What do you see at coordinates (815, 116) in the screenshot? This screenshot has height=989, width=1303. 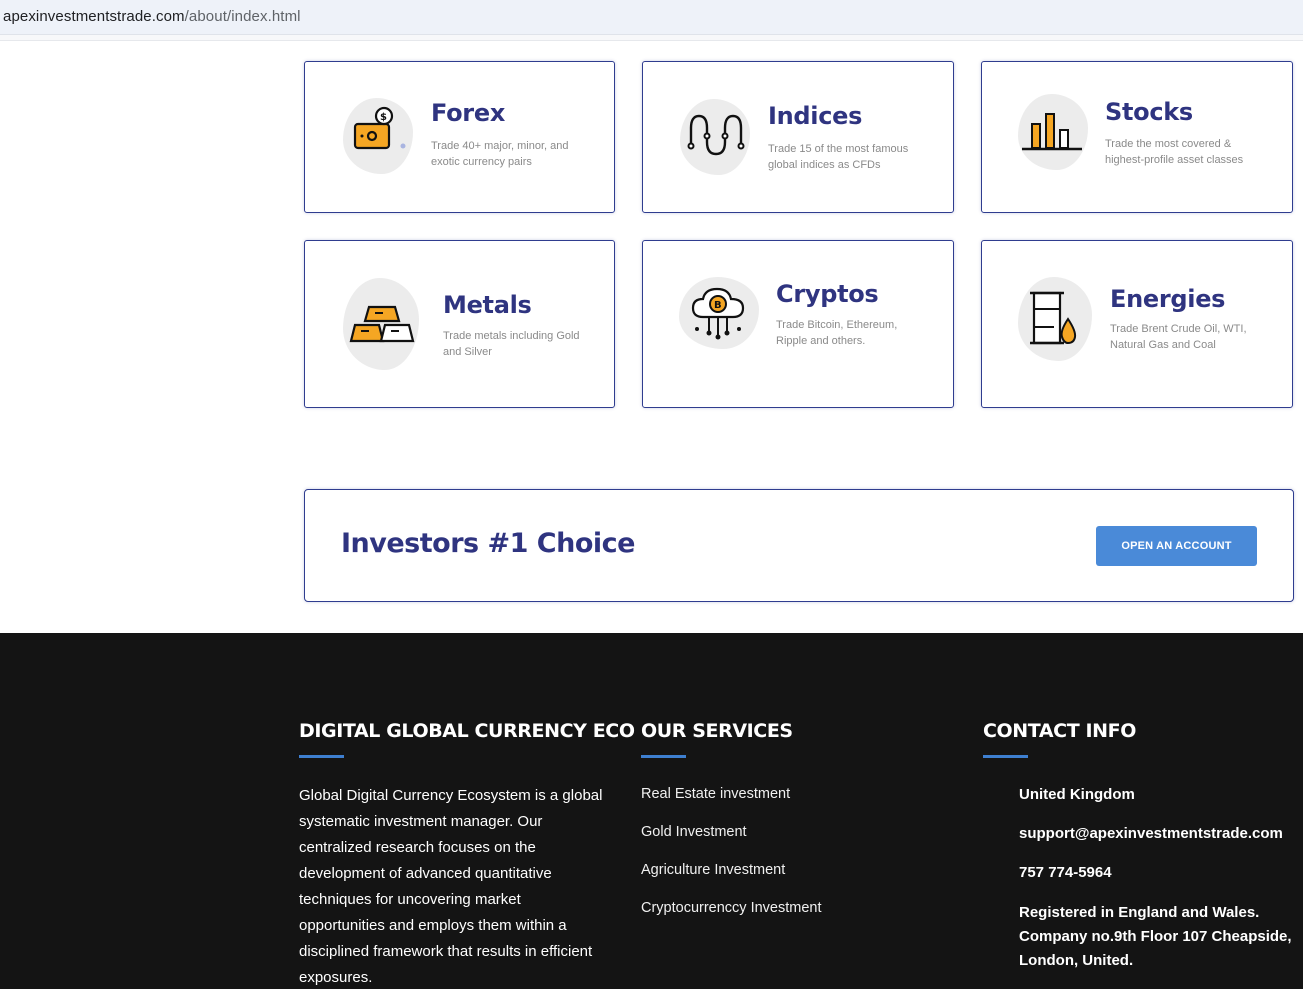 I see `card-title: Indices` at bounding box center [815, 116].